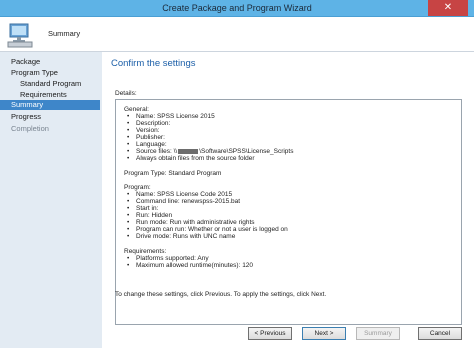 The image size is (474, 348). I want to click on requirements-platforms: Platforms supported: Any, so click(172, 258).